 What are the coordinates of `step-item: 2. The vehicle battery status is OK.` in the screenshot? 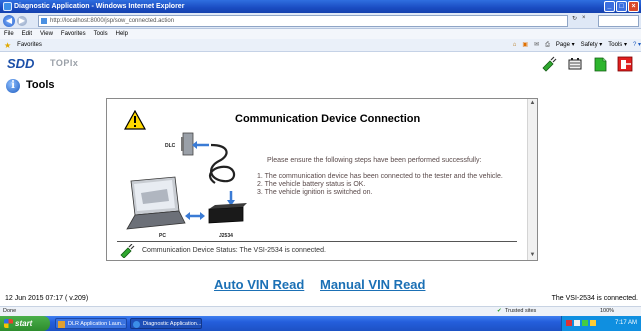 It's located at (311, 184).